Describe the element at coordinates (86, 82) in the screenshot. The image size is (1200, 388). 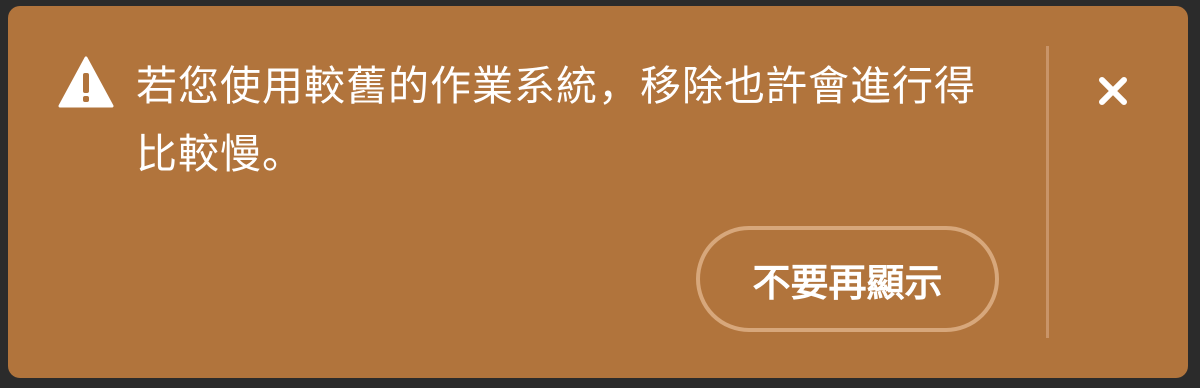
I see `warning-triangle-icon` at that location.